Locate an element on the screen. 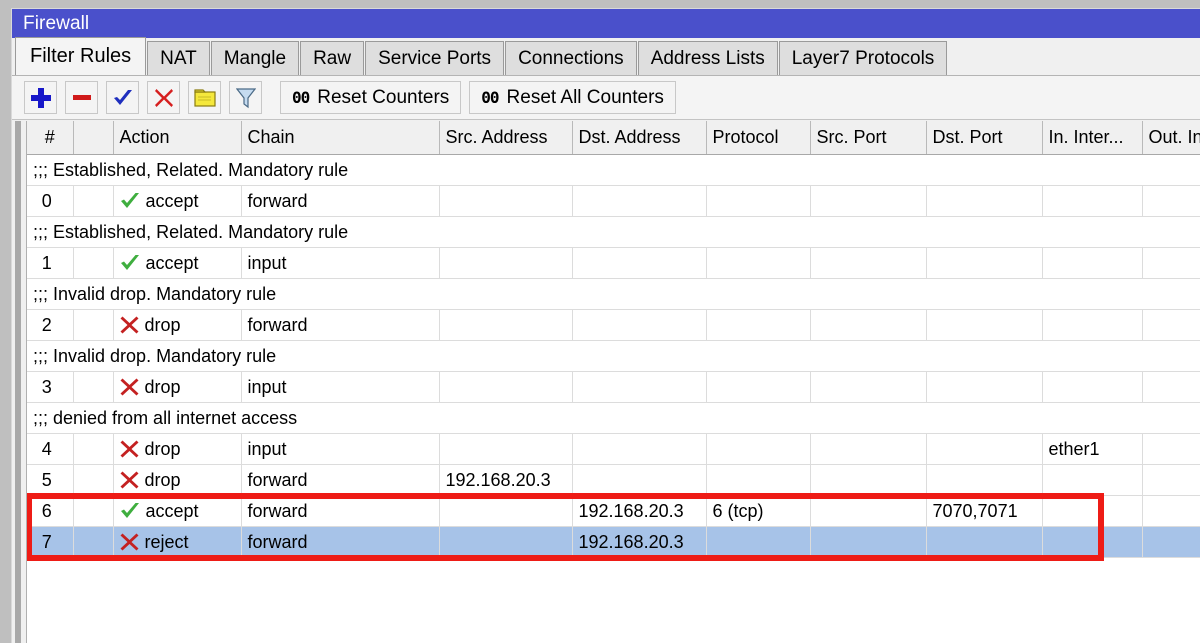 This screenshot has height=643, width=1200. cross-icon is located at coordinates (163, 97).